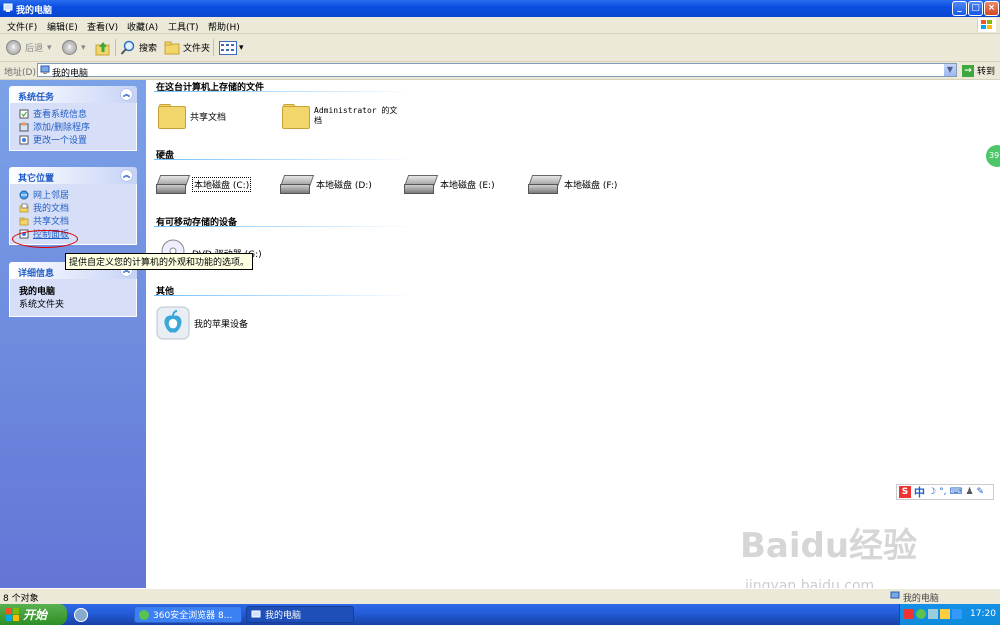  What do you see at coordinates (203, 184) in the screenshot?
I see `drive-c-item: 本地磁盘 (C:)` at bounding box center [203, 184].